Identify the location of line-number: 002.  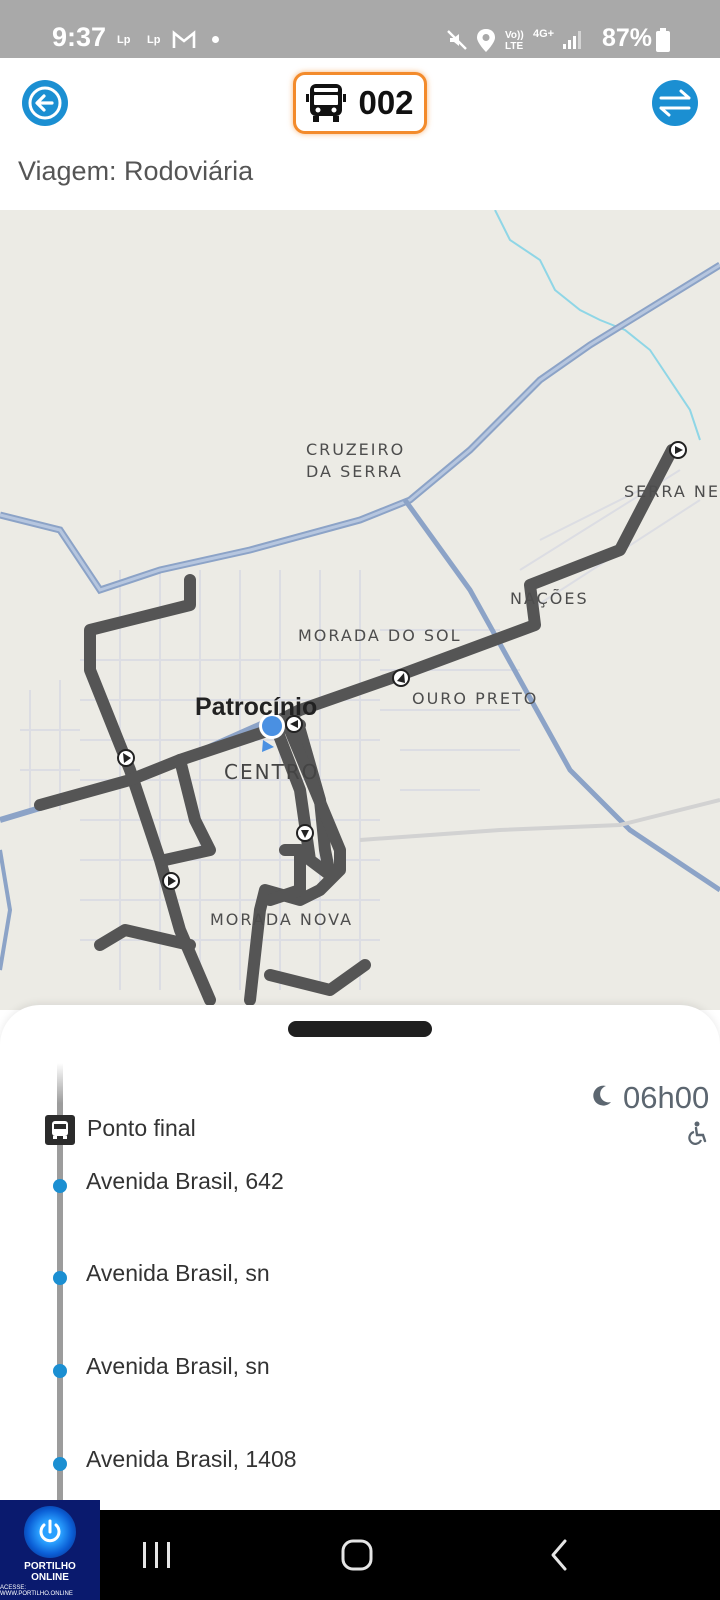
(386, 102).